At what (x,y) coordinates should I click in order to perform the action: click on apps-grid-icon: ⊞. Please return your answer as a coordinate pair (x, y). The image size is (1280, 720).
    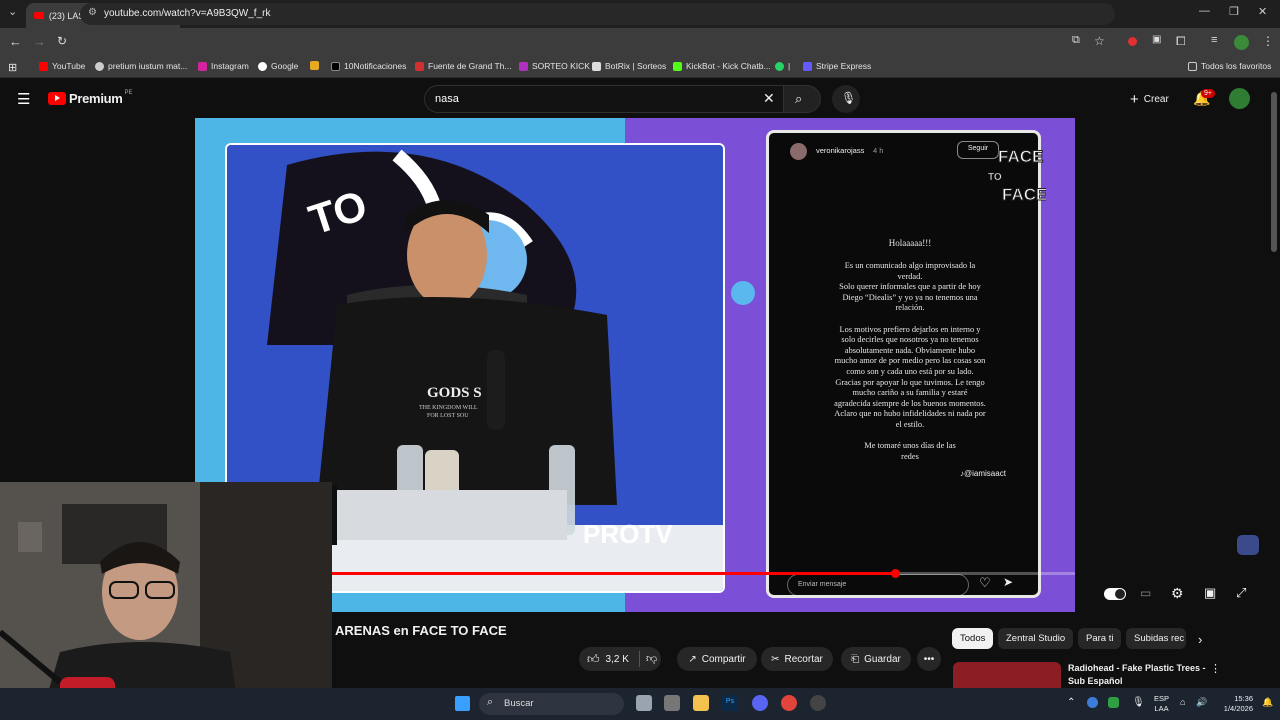
    Looking at the image, I should click on (12, 67).